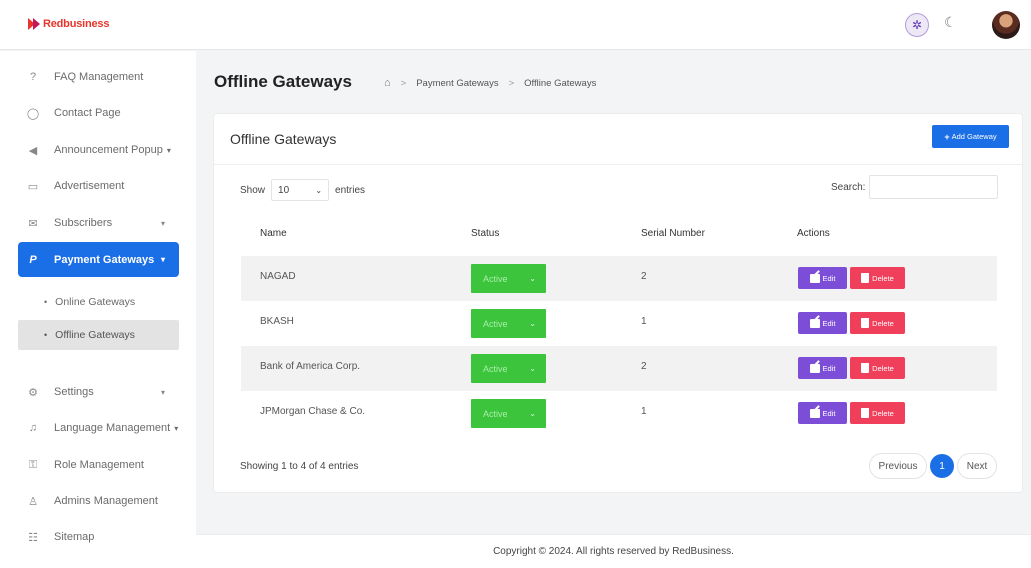 Image resolution: width=1031 pixels, height=568 pixels. I want to click on key-icon: ⚿, so click(33, 464).